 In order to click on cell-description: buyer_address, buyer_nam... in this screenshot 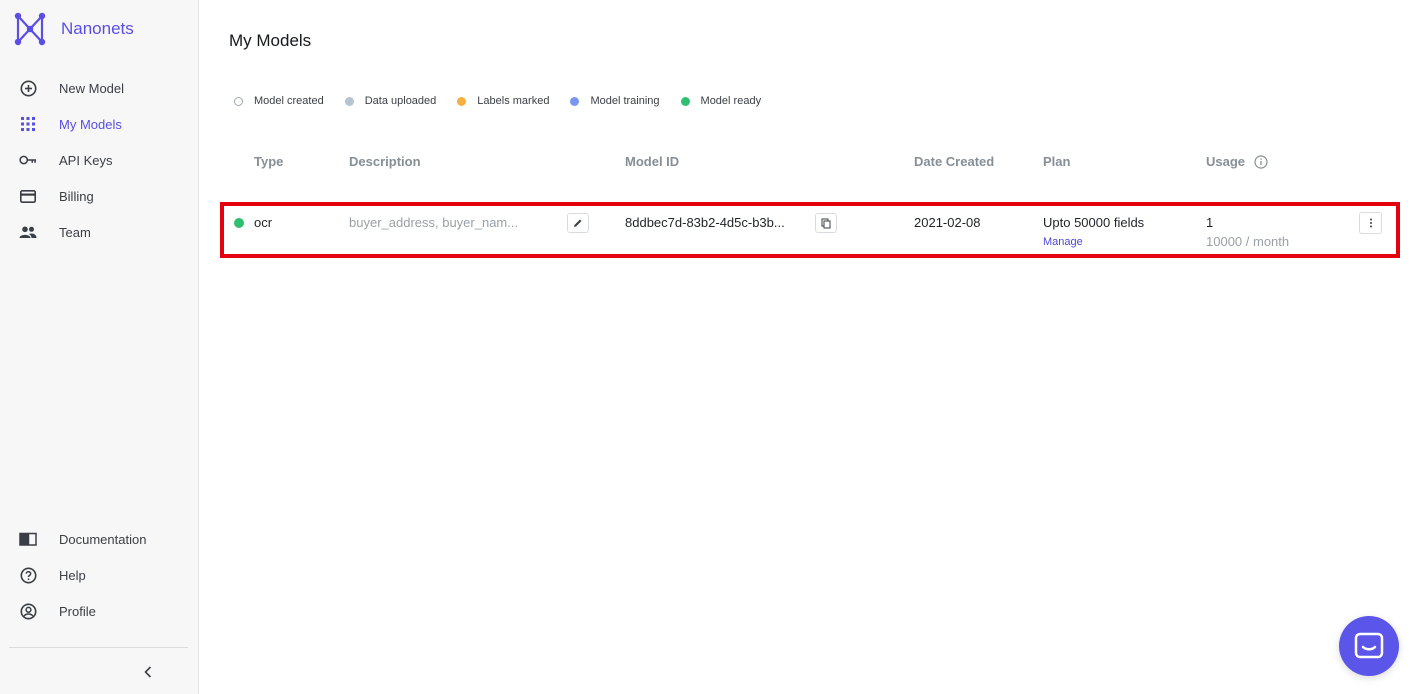, I will do `click(434, 222)`.